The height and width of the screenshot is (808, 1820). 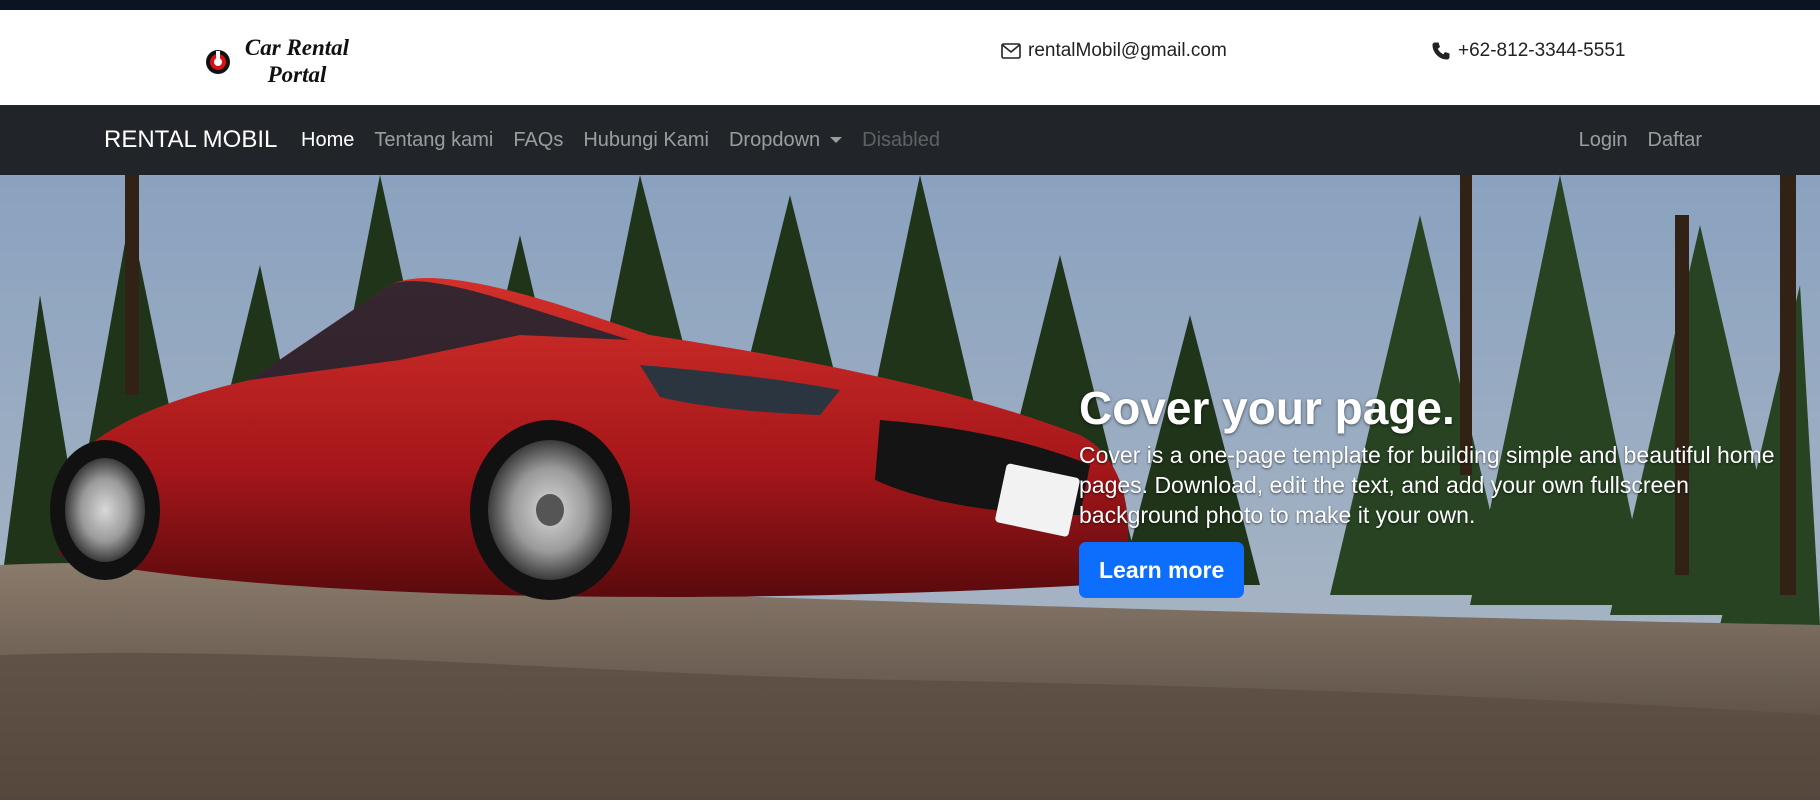 What do you see at coordinates (1162, 570) in the screenshot?
I see `learn-more-button: Learn more` at bounding box center [1162, 570].